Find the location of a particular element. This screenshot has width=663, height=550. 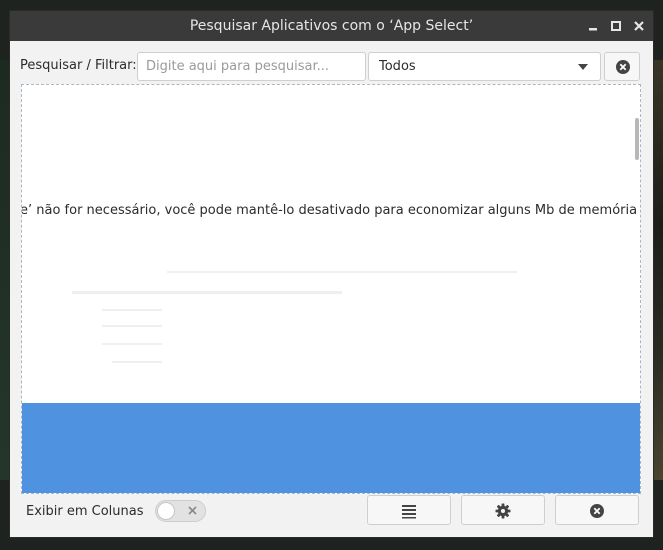

toggle-knob is located at coordinates (166, 511).